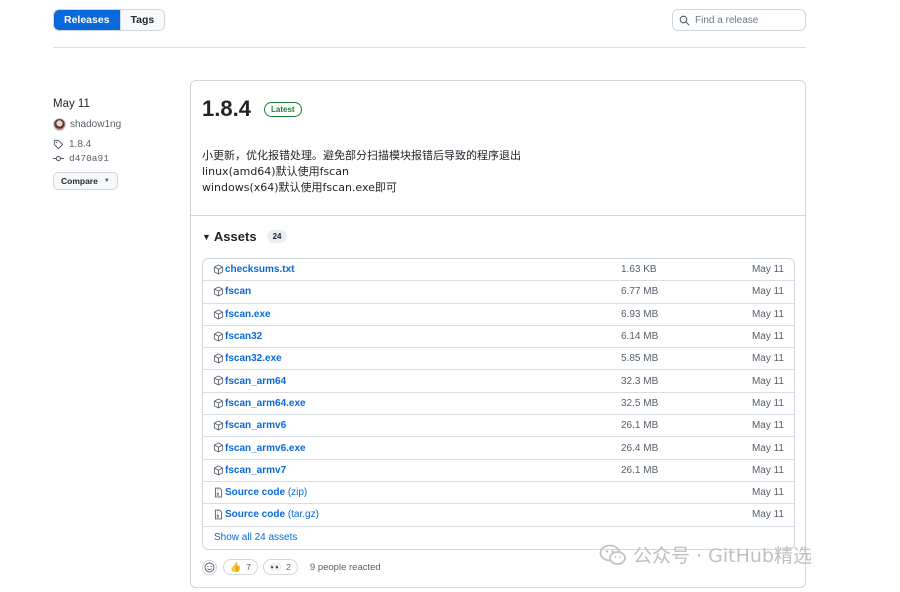 The image size is (900, 592). Describe the element at coordinates (255, 425) in the screenshot. I see `asset-link: fscan_armv6` at that location.